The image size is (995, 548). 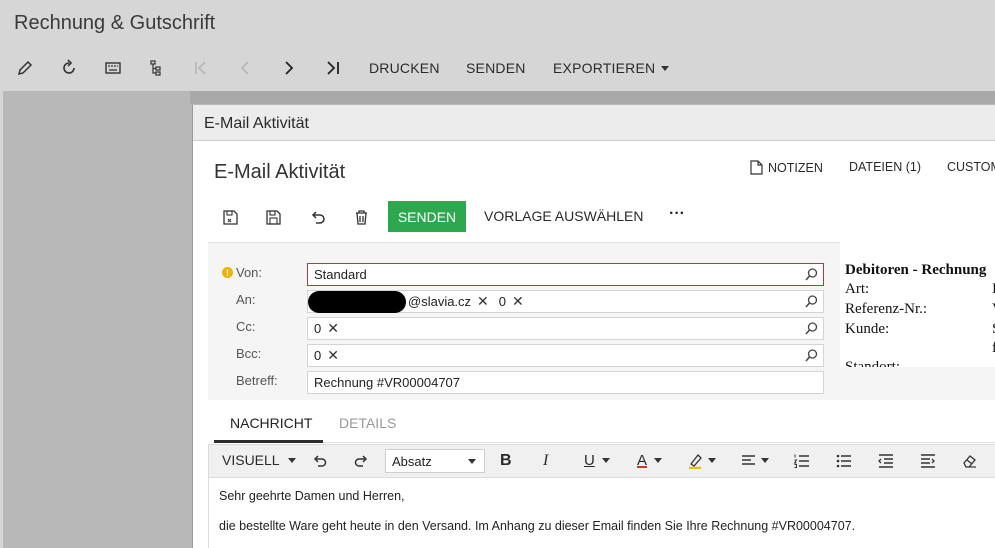 What do you see at coordinates (326, 355) in the screenshot?
I see `bcc-chip: 0 ✕` at bounding box center [326, 355].